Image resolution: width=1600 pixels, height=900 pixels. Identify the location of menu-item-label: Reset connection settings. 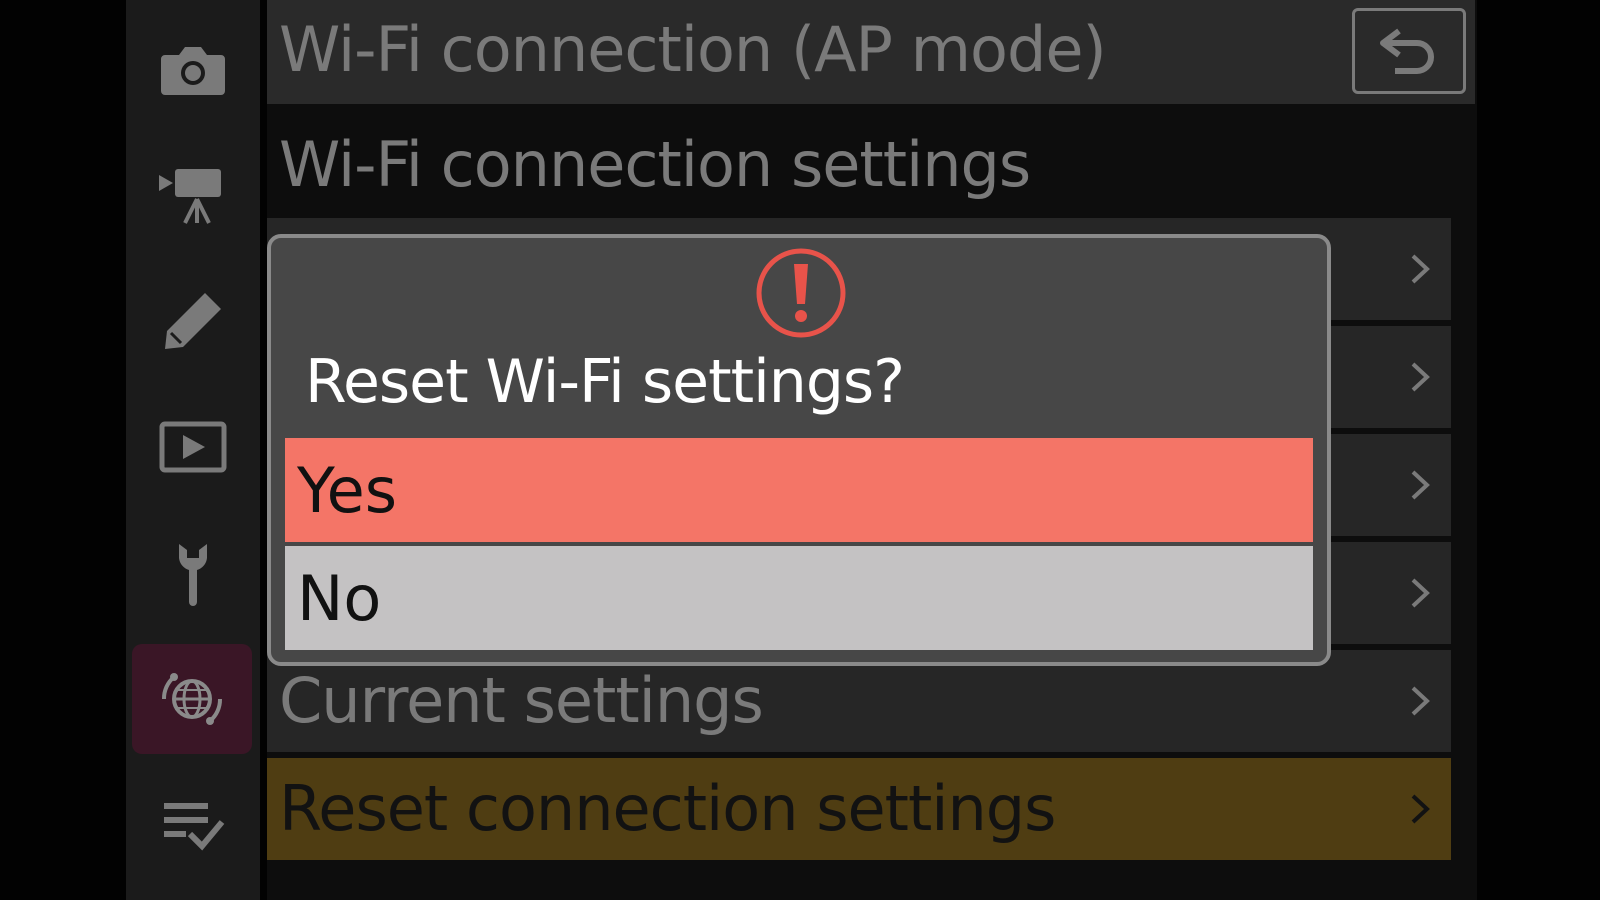
(667, 808).